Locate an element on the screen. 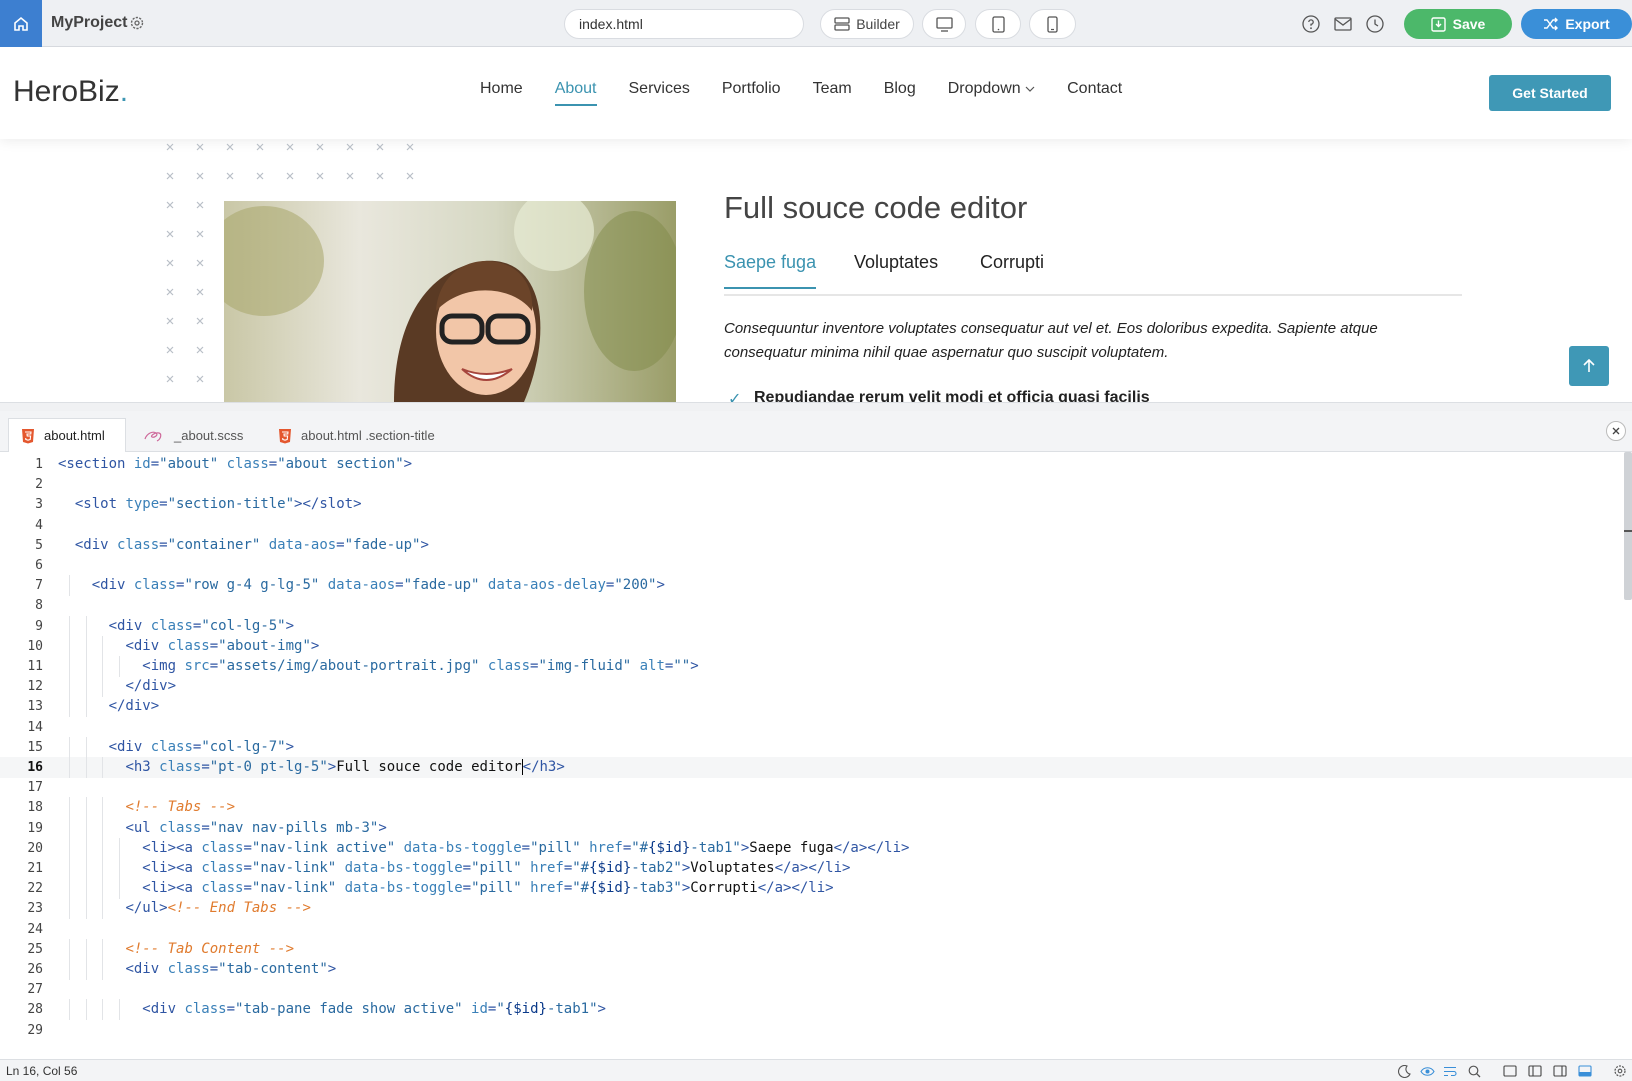 The height and width of the screenshot is (1081, 1632). editor-tab-about-scss: _about.scss is located at coordinates (195, 435).